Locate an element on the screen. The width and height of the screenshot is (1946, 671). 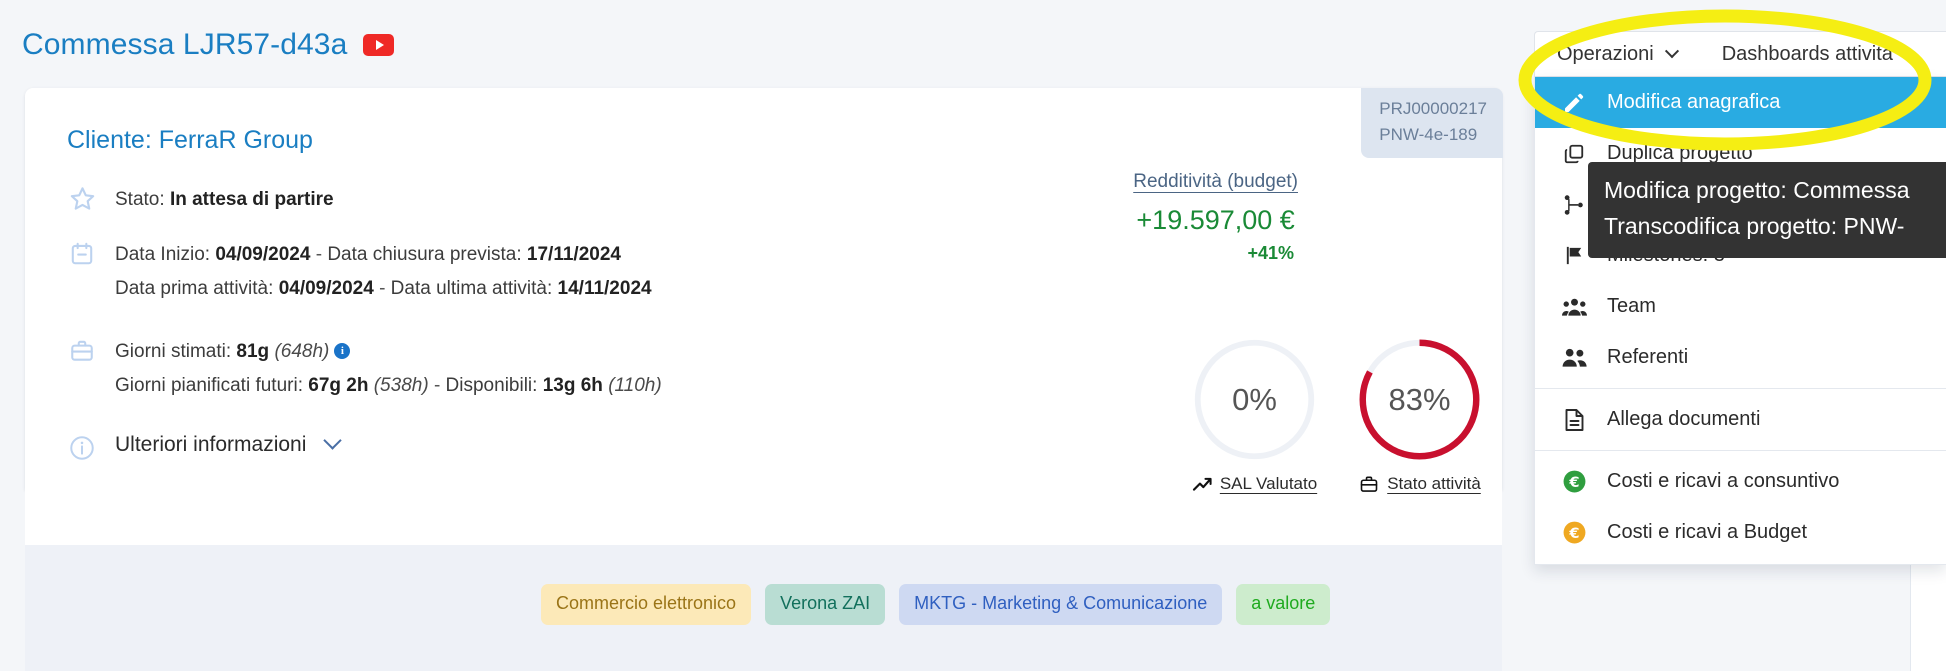
menu-item-label: Team is located at coordinates (1631, 306).